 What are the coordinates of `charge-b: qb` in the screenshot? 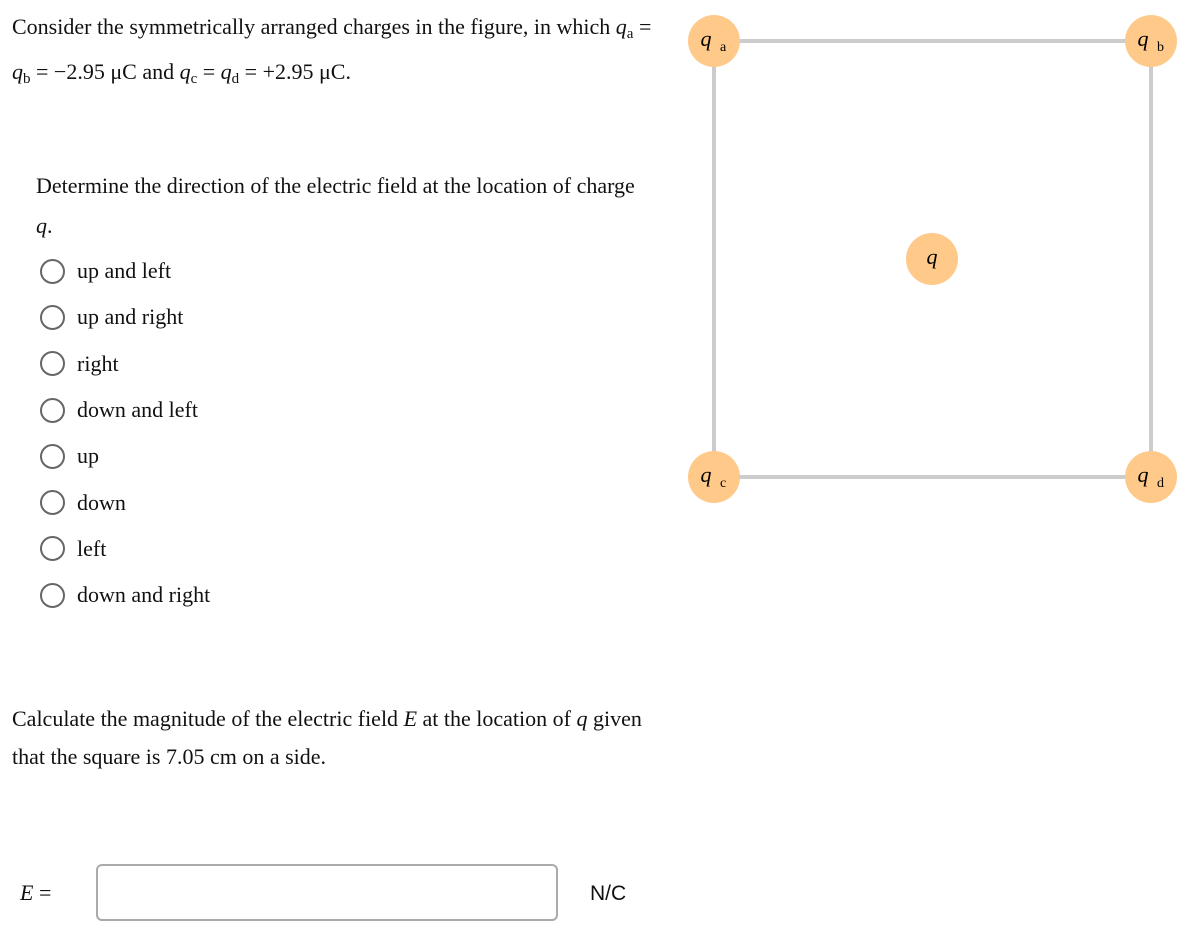 It's located at (1151, 41).